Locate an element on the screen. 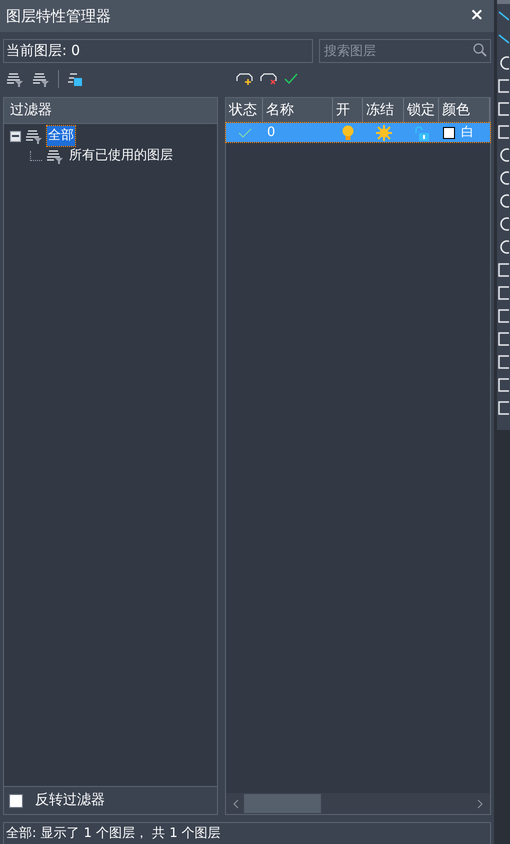 The height and width of the screenshot is (844, 510). delete-layer-button is located at coordinates (269, 79).